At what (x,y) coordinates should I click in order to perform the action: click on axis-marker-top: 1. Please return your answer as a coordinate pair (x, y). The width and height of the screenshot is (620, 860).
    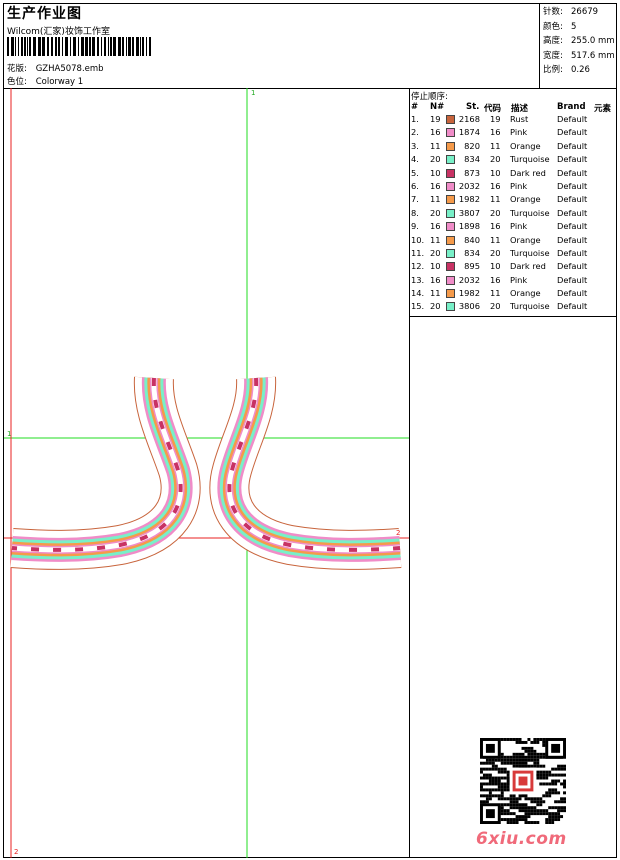
    Looking at the image, I should click on (253, 93).